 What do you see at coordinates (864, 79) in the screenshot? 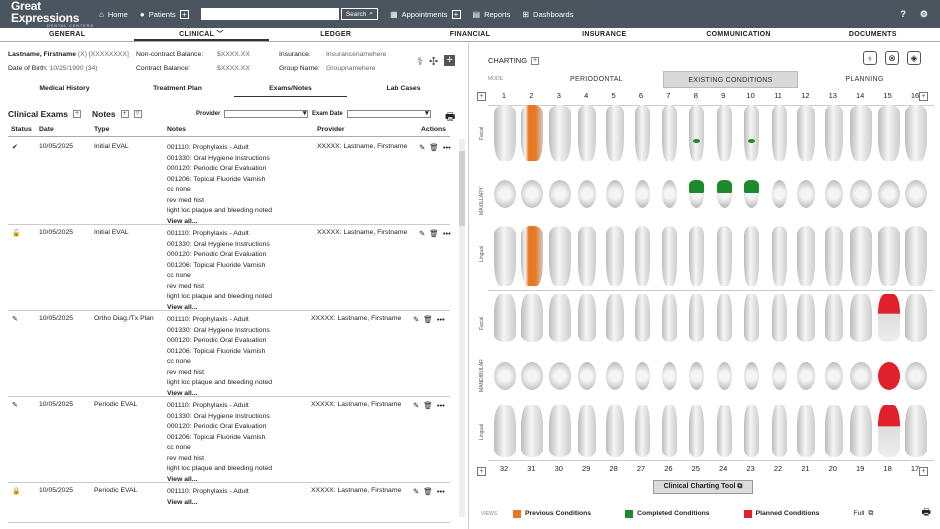
I see `mode-planning: PLANNING` at bounding box center [864, 79].